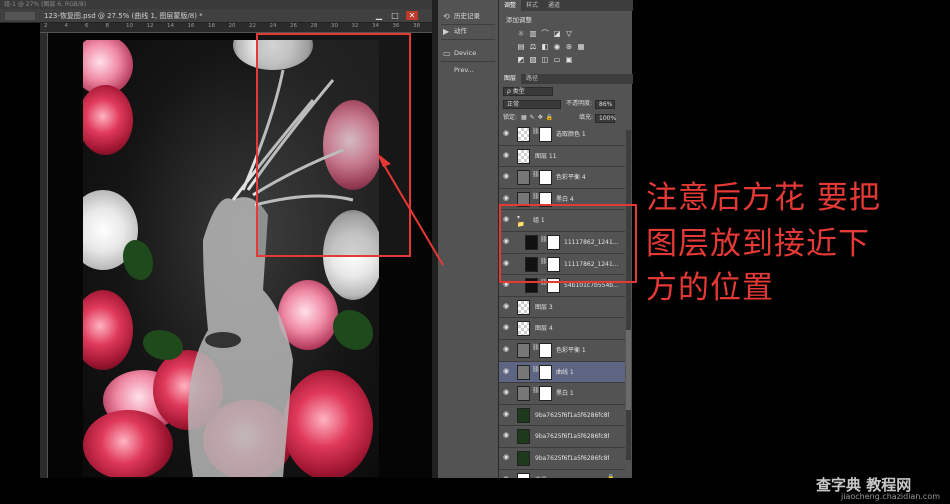  I want to click on footer-bar, so click(316, 491).